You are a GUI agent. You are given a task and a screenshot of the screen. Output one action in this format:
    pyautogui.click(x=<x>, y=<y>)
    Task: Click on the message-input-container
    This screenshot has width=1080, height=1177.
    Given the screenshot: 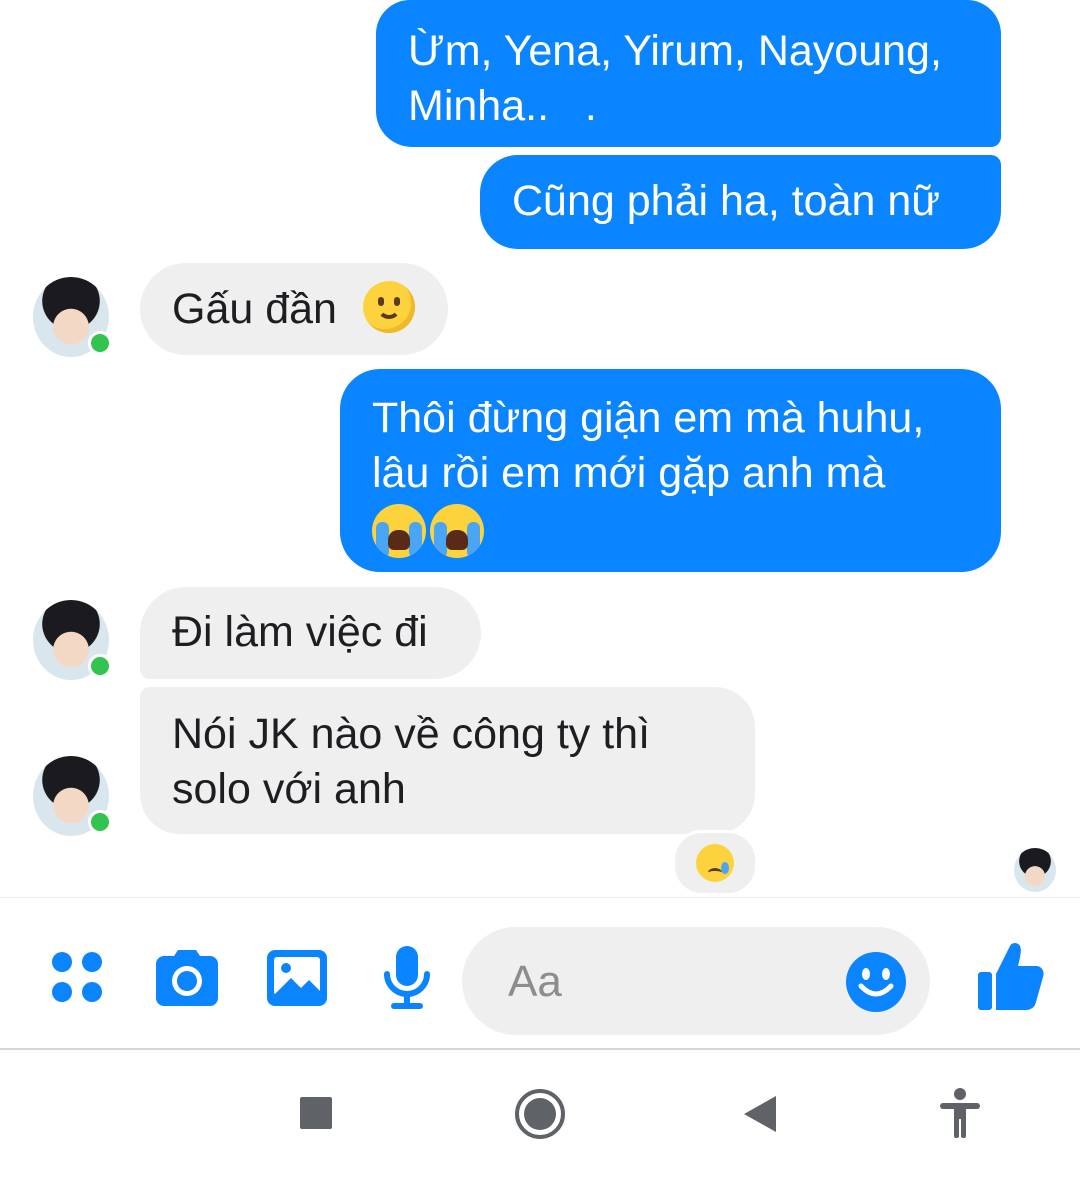 What is the action you would take?
    pyautogui.click(x=696, y=981)
    